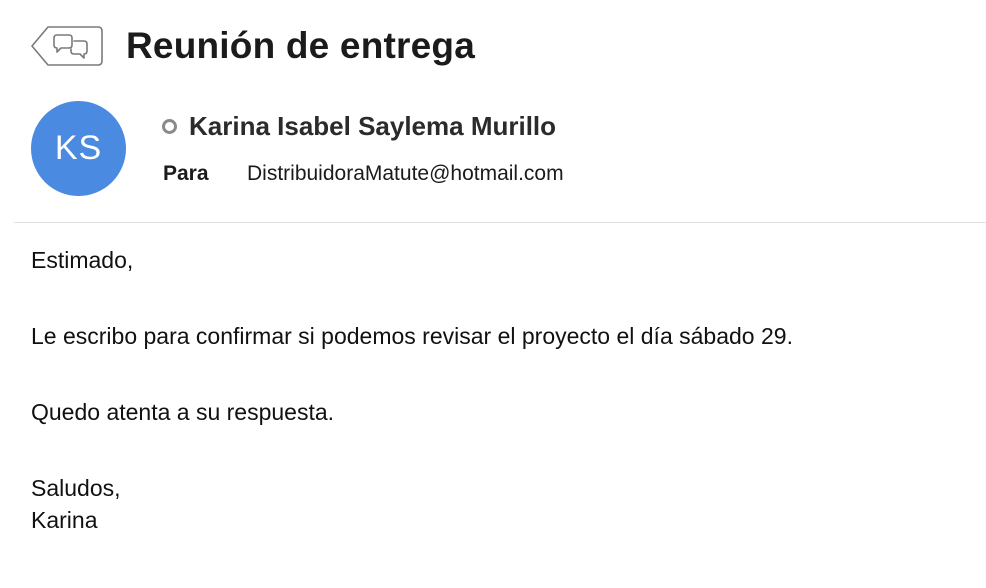 This screenshot has width=986, height=588. I want to click on body-closing: Saludos,, so click(76, 488).